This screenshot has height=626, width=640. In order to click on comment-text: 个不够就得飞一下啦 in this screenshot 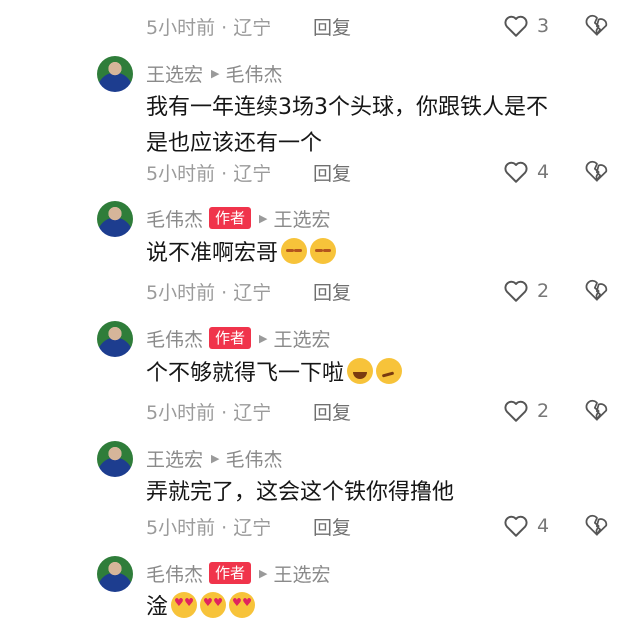, I will do `click(381, 374)`.